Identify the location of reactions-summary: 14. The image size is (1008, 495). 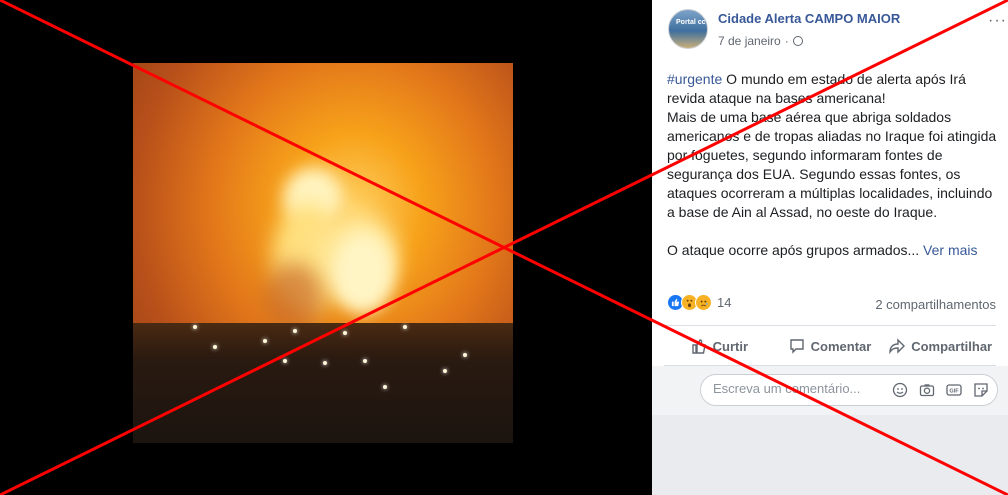
(699, 302).